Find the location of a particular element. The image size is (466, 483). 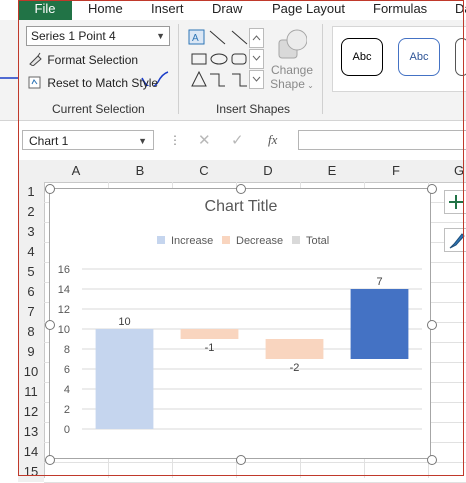

resize-handle-top-left is located at coordinates (50, 189).